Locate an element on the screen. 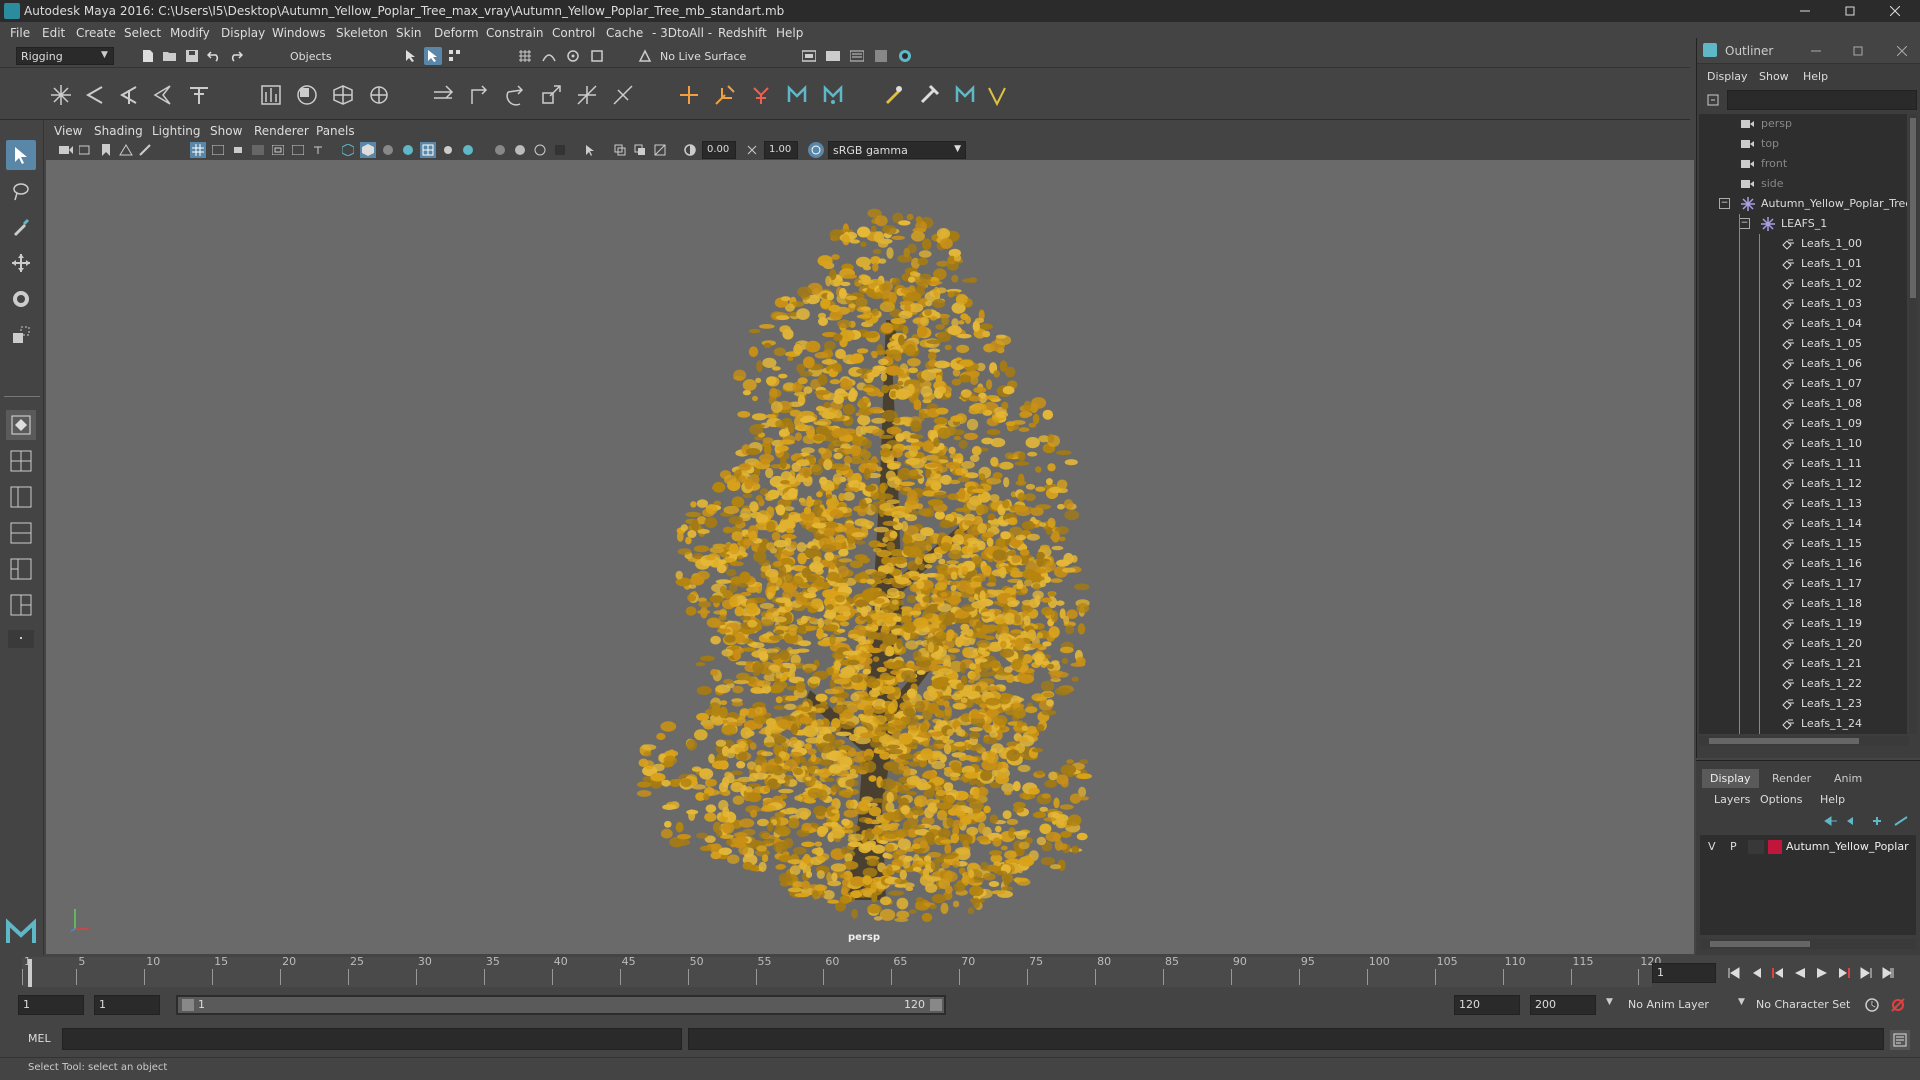 This screenshot has width=1920, height=1080. screen-space-ao-icon is located at coordinates (468, 150).